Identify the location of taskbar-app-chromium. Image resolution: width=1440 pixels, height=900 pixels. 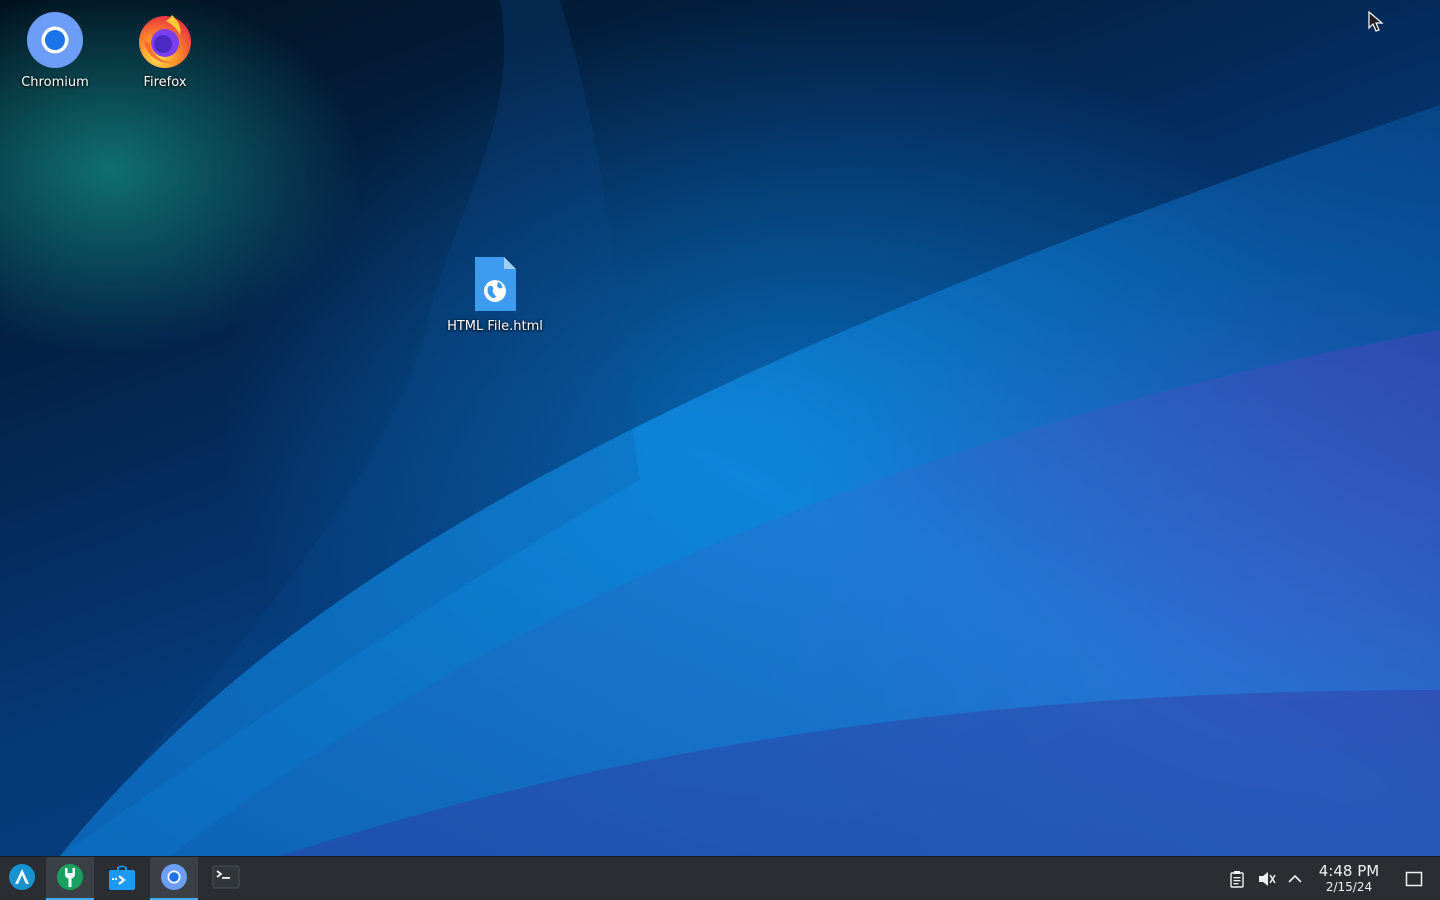
(174, 878).